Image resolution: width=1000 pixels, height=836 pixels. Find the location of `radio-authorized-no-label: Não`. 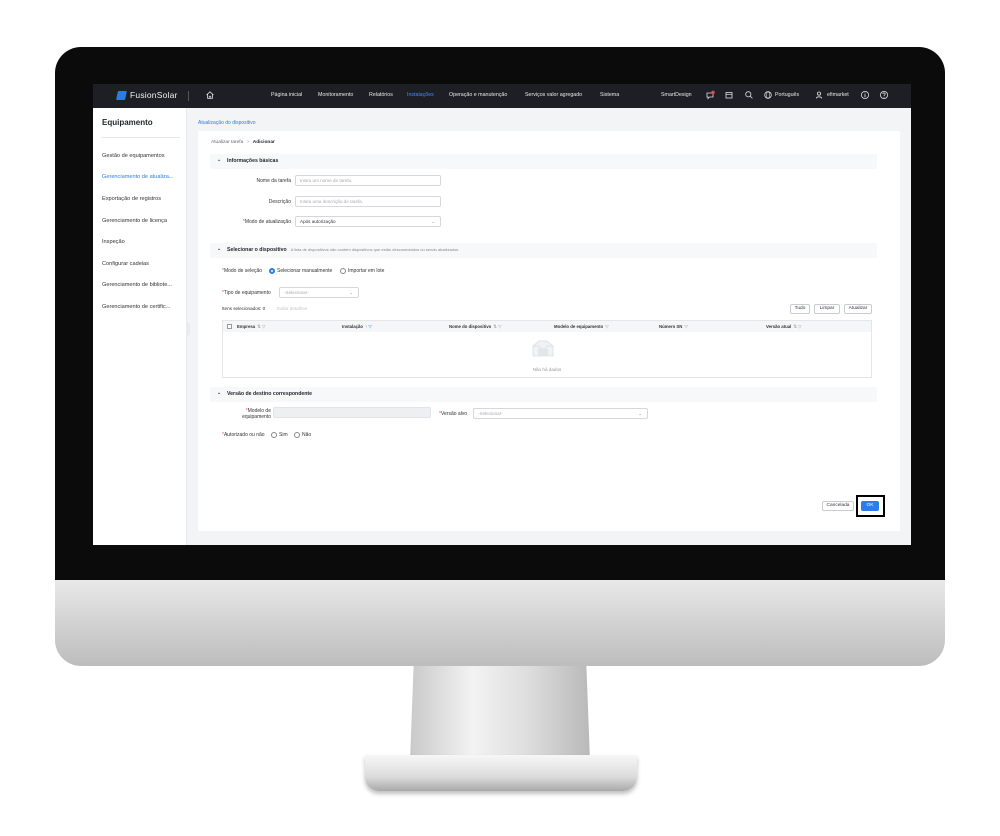

radio-authorized-no-label: Não is located at coordinates (306, 435).